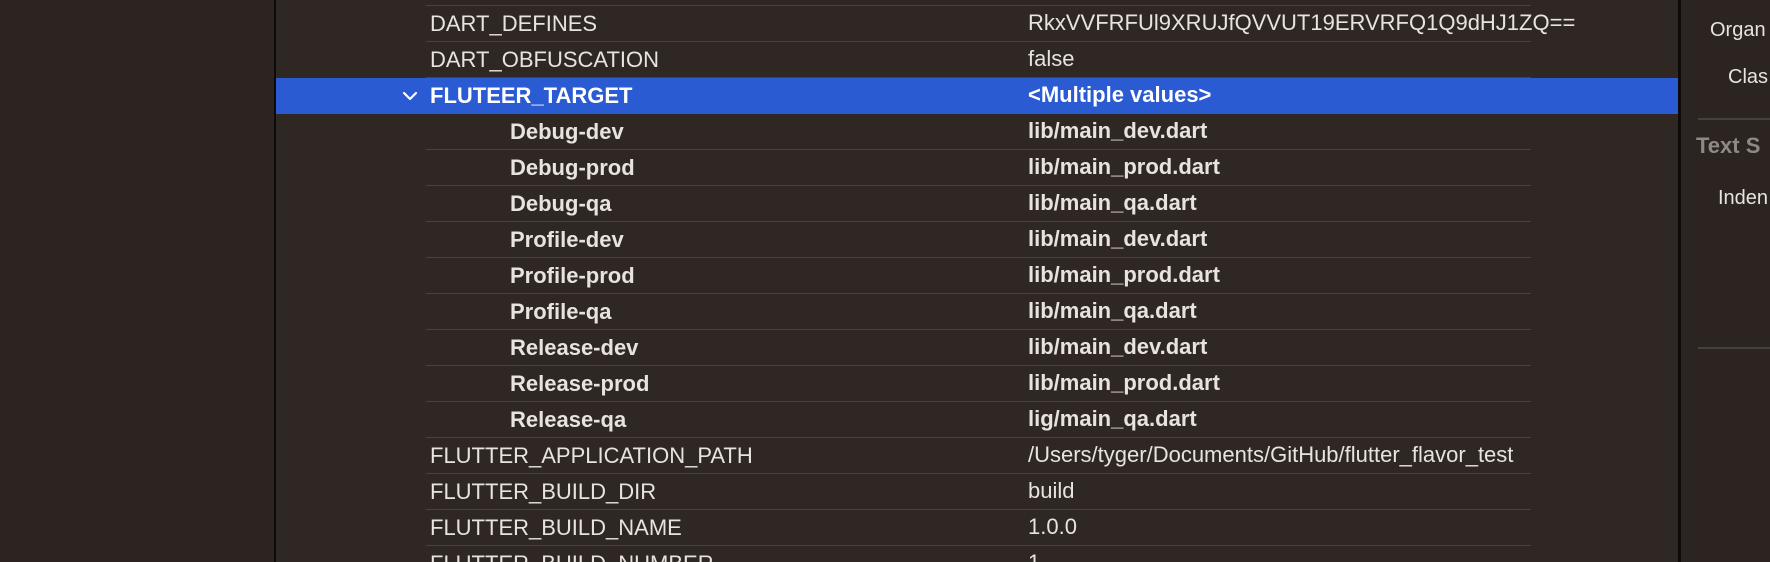  Describe the element at coordinates (567, 239) in the screenshot. I see `setting-key: Profile-dev` at that location.